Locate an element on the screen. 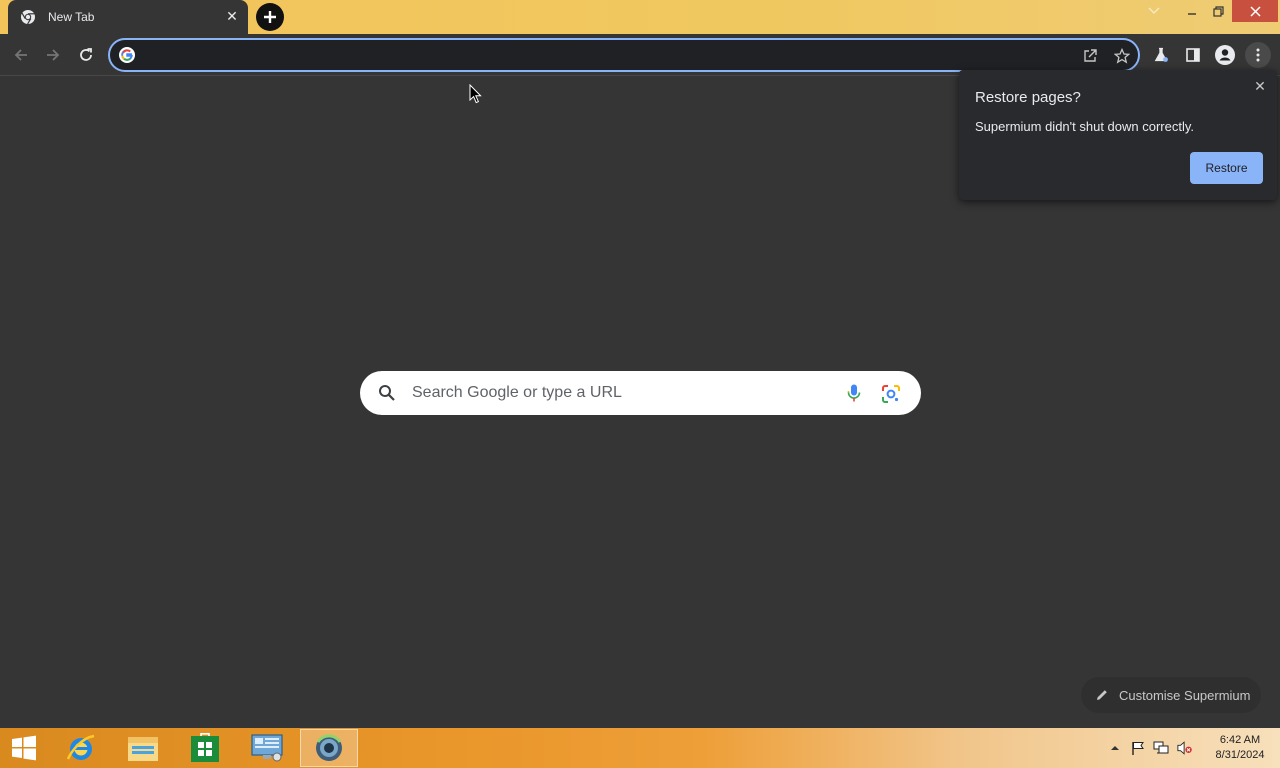  menu-button is located at coordinates (1258, 55).